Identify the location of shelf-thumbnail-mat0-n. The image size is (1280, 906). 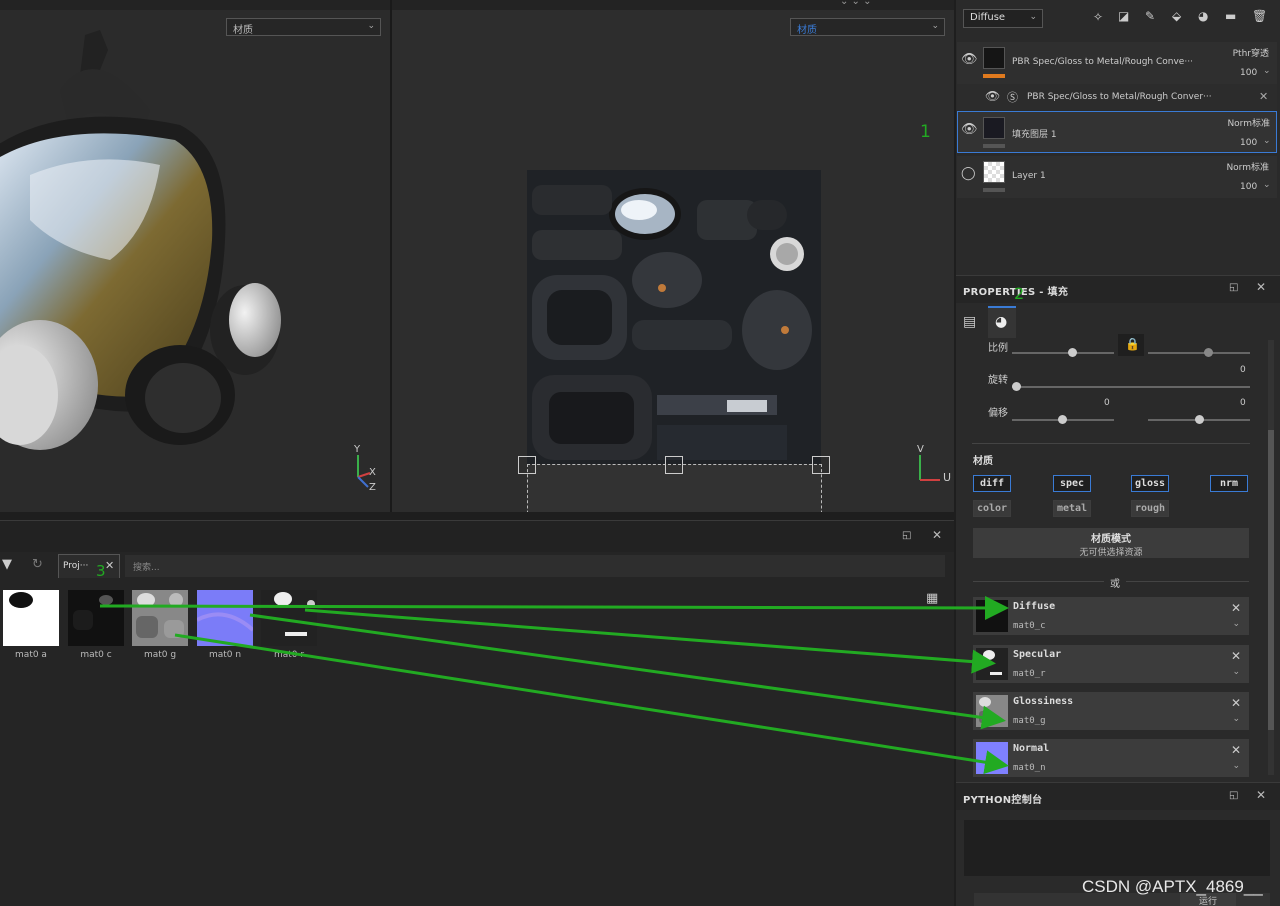
(225, 618).